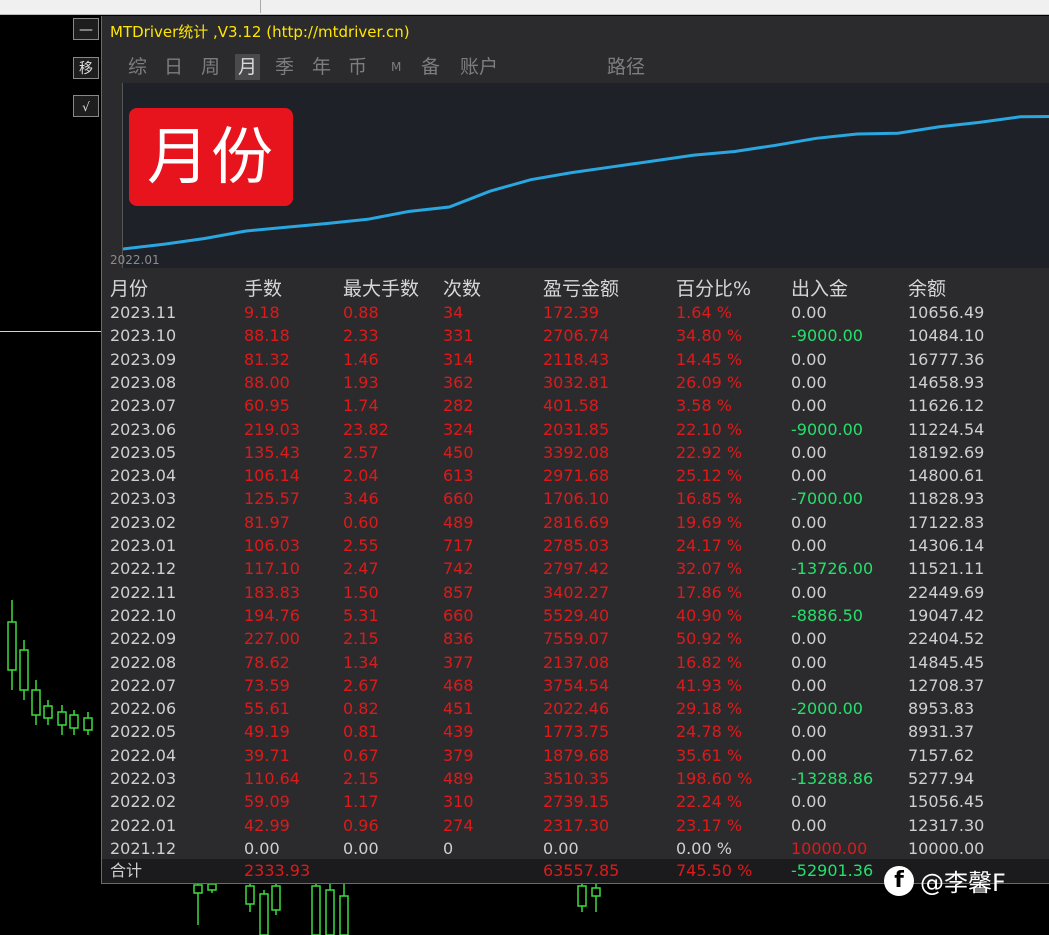  Describe the element at coordinates (126, 870) in the screenshot. I see `total-label: 合计` at that location.